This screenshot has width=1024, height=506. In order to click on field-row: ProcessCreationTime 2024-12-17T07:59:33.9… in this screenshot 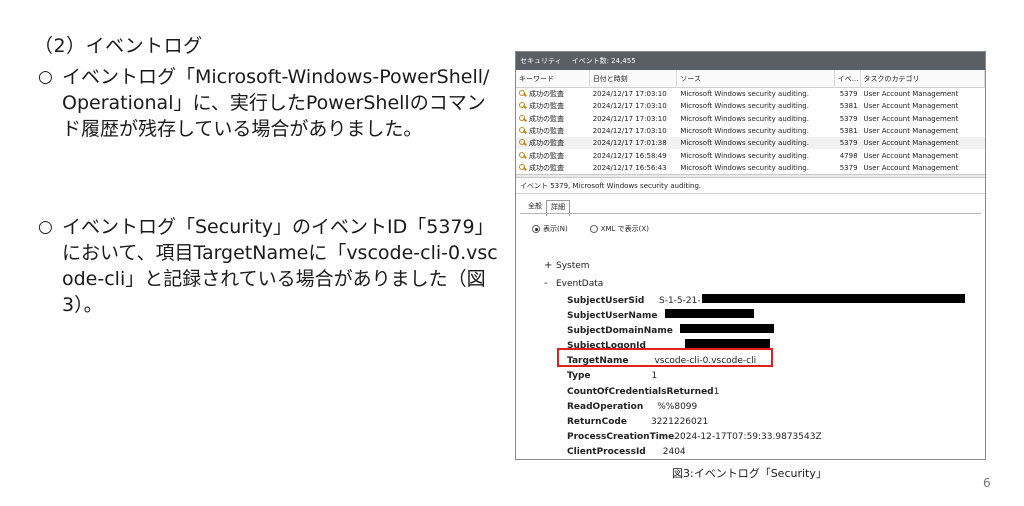, I will do `click(766, 437)`.